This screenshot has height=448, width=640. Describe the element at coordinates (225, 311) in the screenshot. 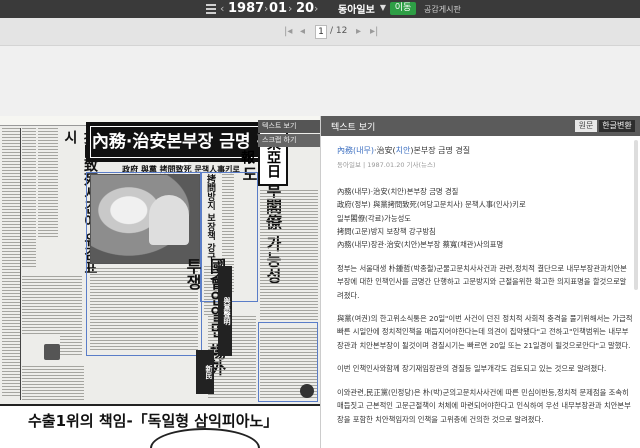

I see `black-heading-box: 與黨聲明` at that location.